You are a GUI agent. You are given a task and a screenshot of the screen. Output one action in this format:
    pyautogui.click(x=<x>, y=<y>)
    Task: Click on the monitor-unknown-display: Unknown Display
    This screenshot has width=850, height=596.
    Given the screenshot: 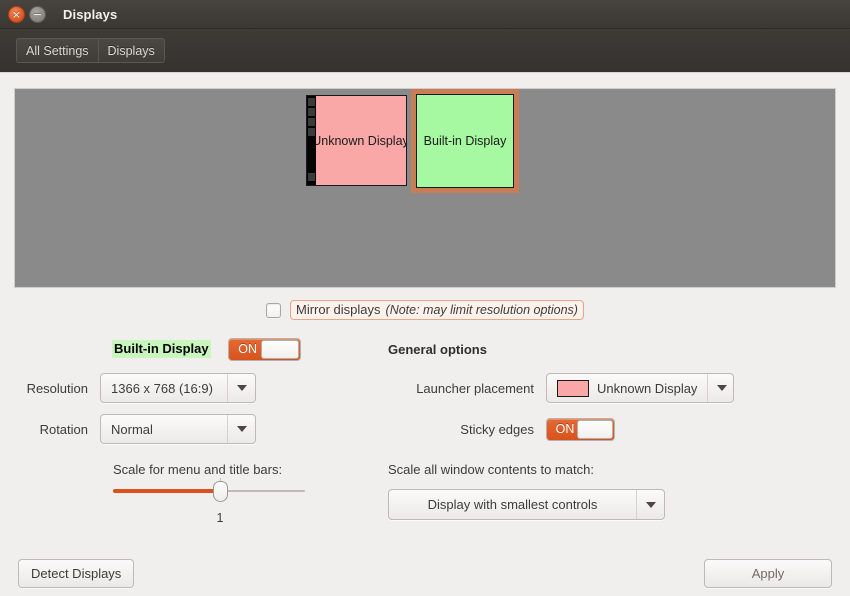 What is the action you would take?
    pyautogui.click(x=356, y=140)
    